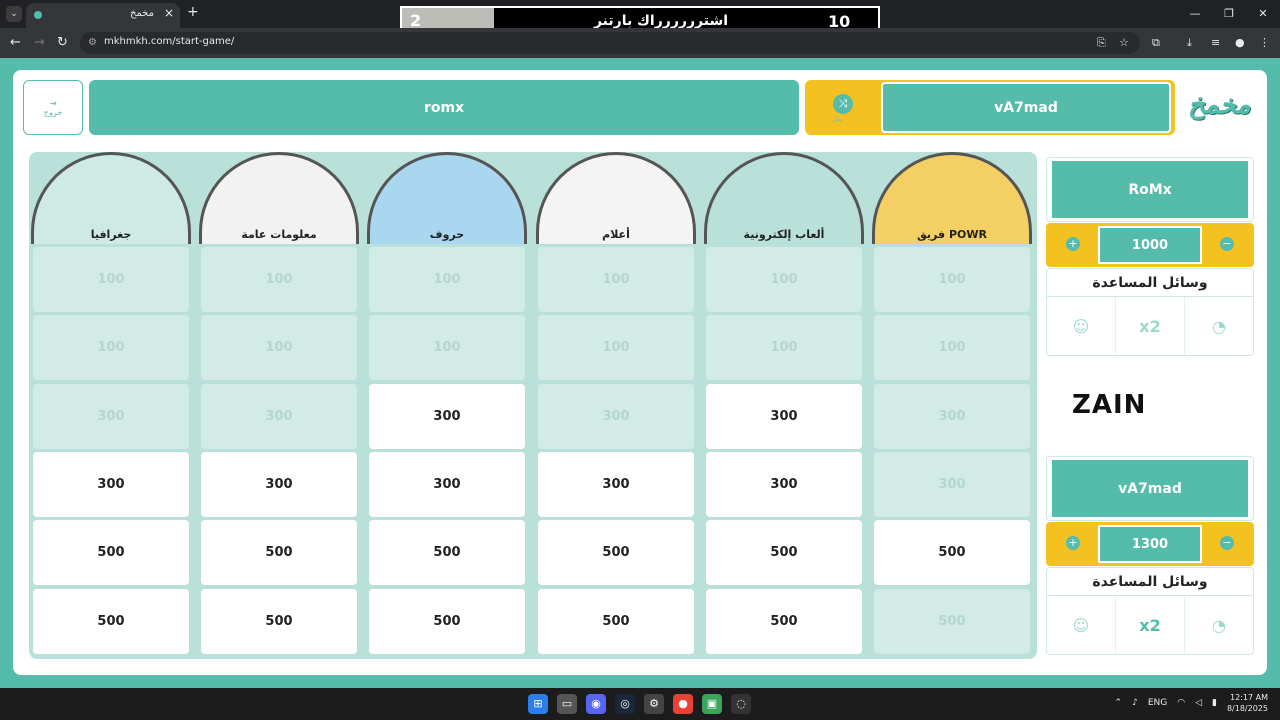 Image resolution: width=1280 pixels, height=720 pixels. I want to click on team-2-call-friend-icon: ☺, so click(1081, 625).